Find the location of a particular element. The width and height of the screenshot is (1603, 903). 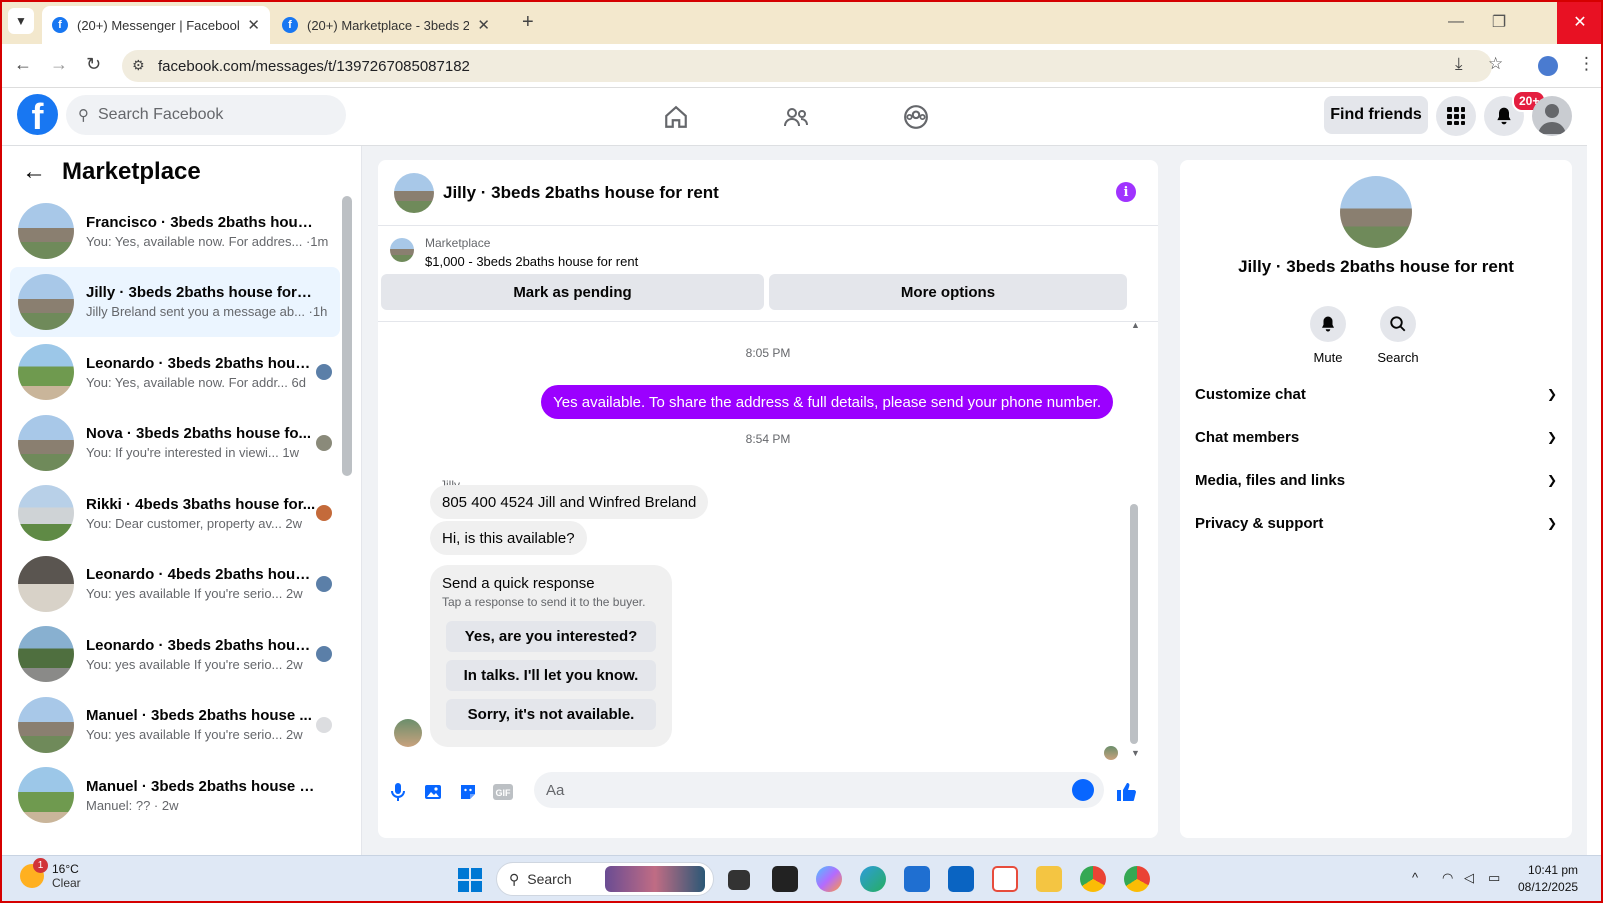

install-app-icon: ⤓ is located at coordinates (1459, 64).